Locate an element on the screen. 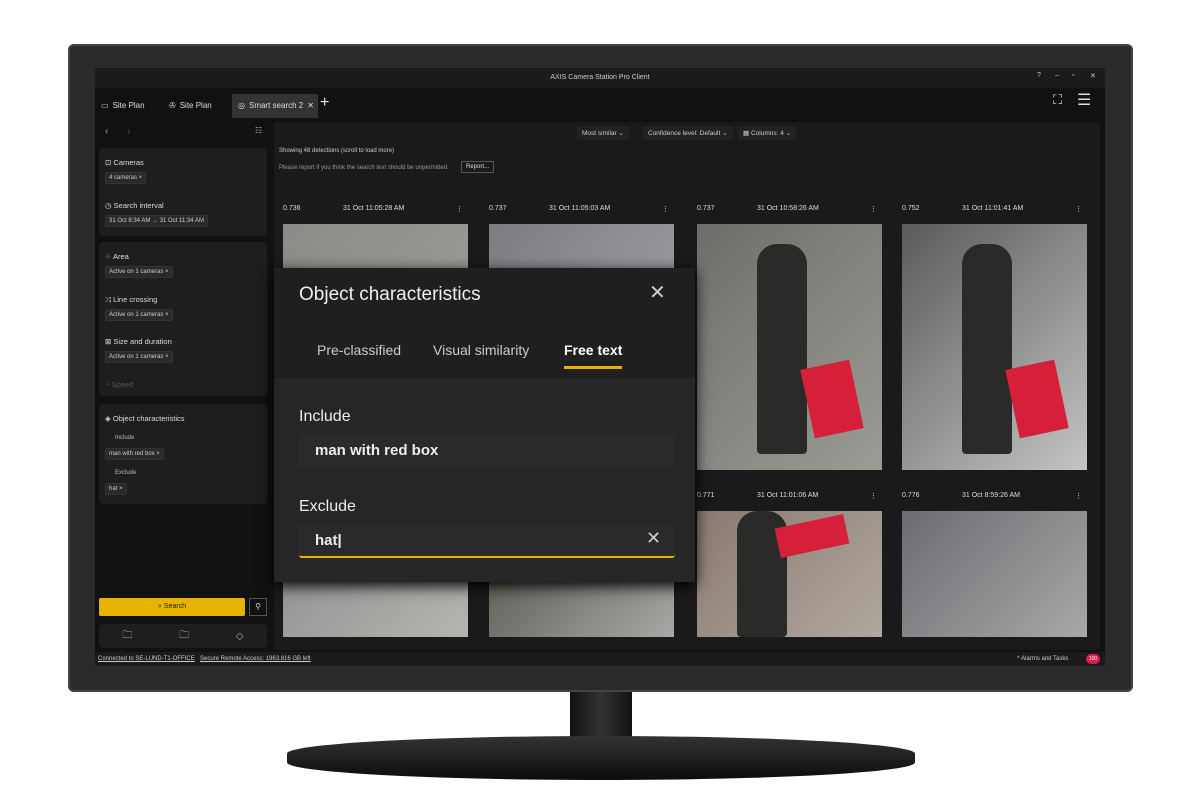 The width and height of the screenshot is (1200, 800). similarity-score: 0.771 is located at coordinates (706, 495).